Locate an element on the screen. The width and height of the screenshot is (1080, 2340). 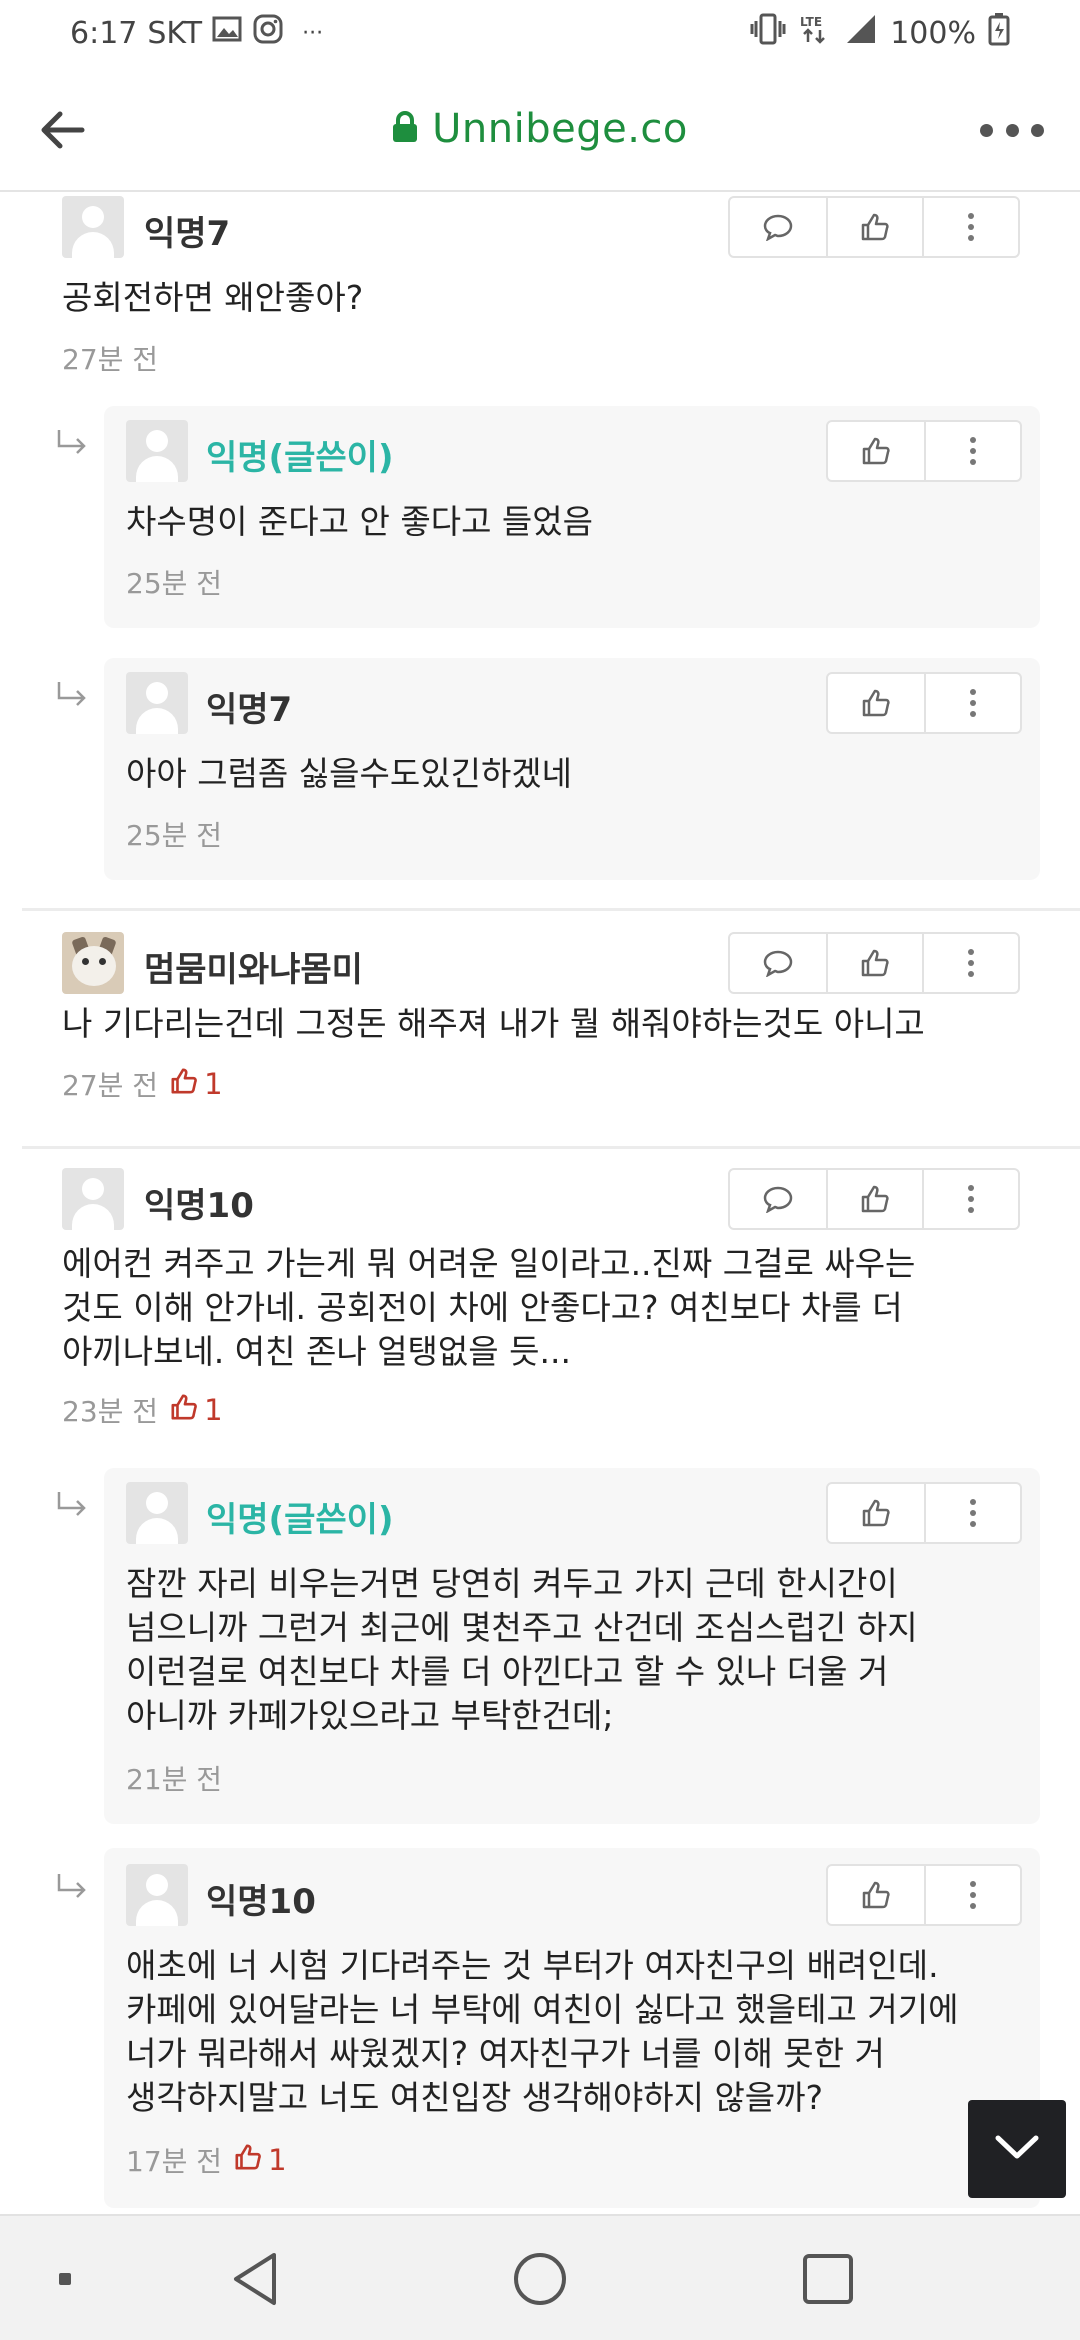
reply-item: 익명7 아아 그럼좀 싫을수도있긴하겠네 25분 전 is located at coordinates (572, 769).